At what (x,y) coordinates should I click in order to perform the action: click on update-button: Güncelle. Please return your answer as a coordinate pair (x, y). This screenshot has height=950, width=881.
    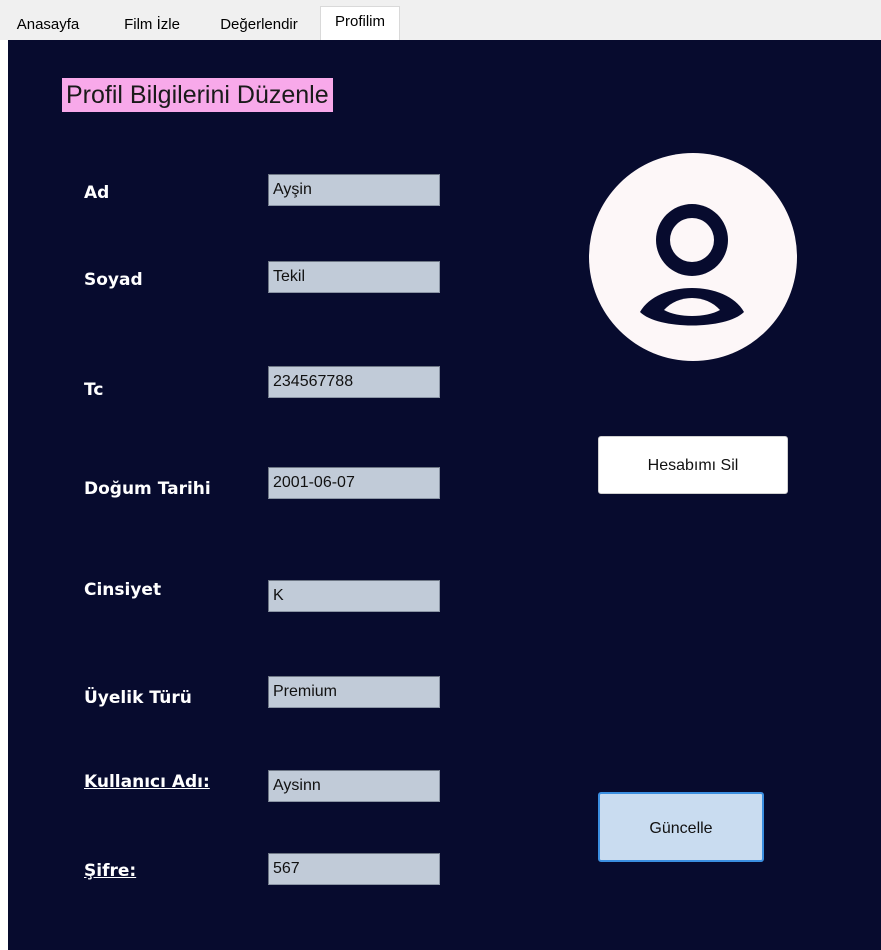
    Looking at the image, I should click on (681, 827).